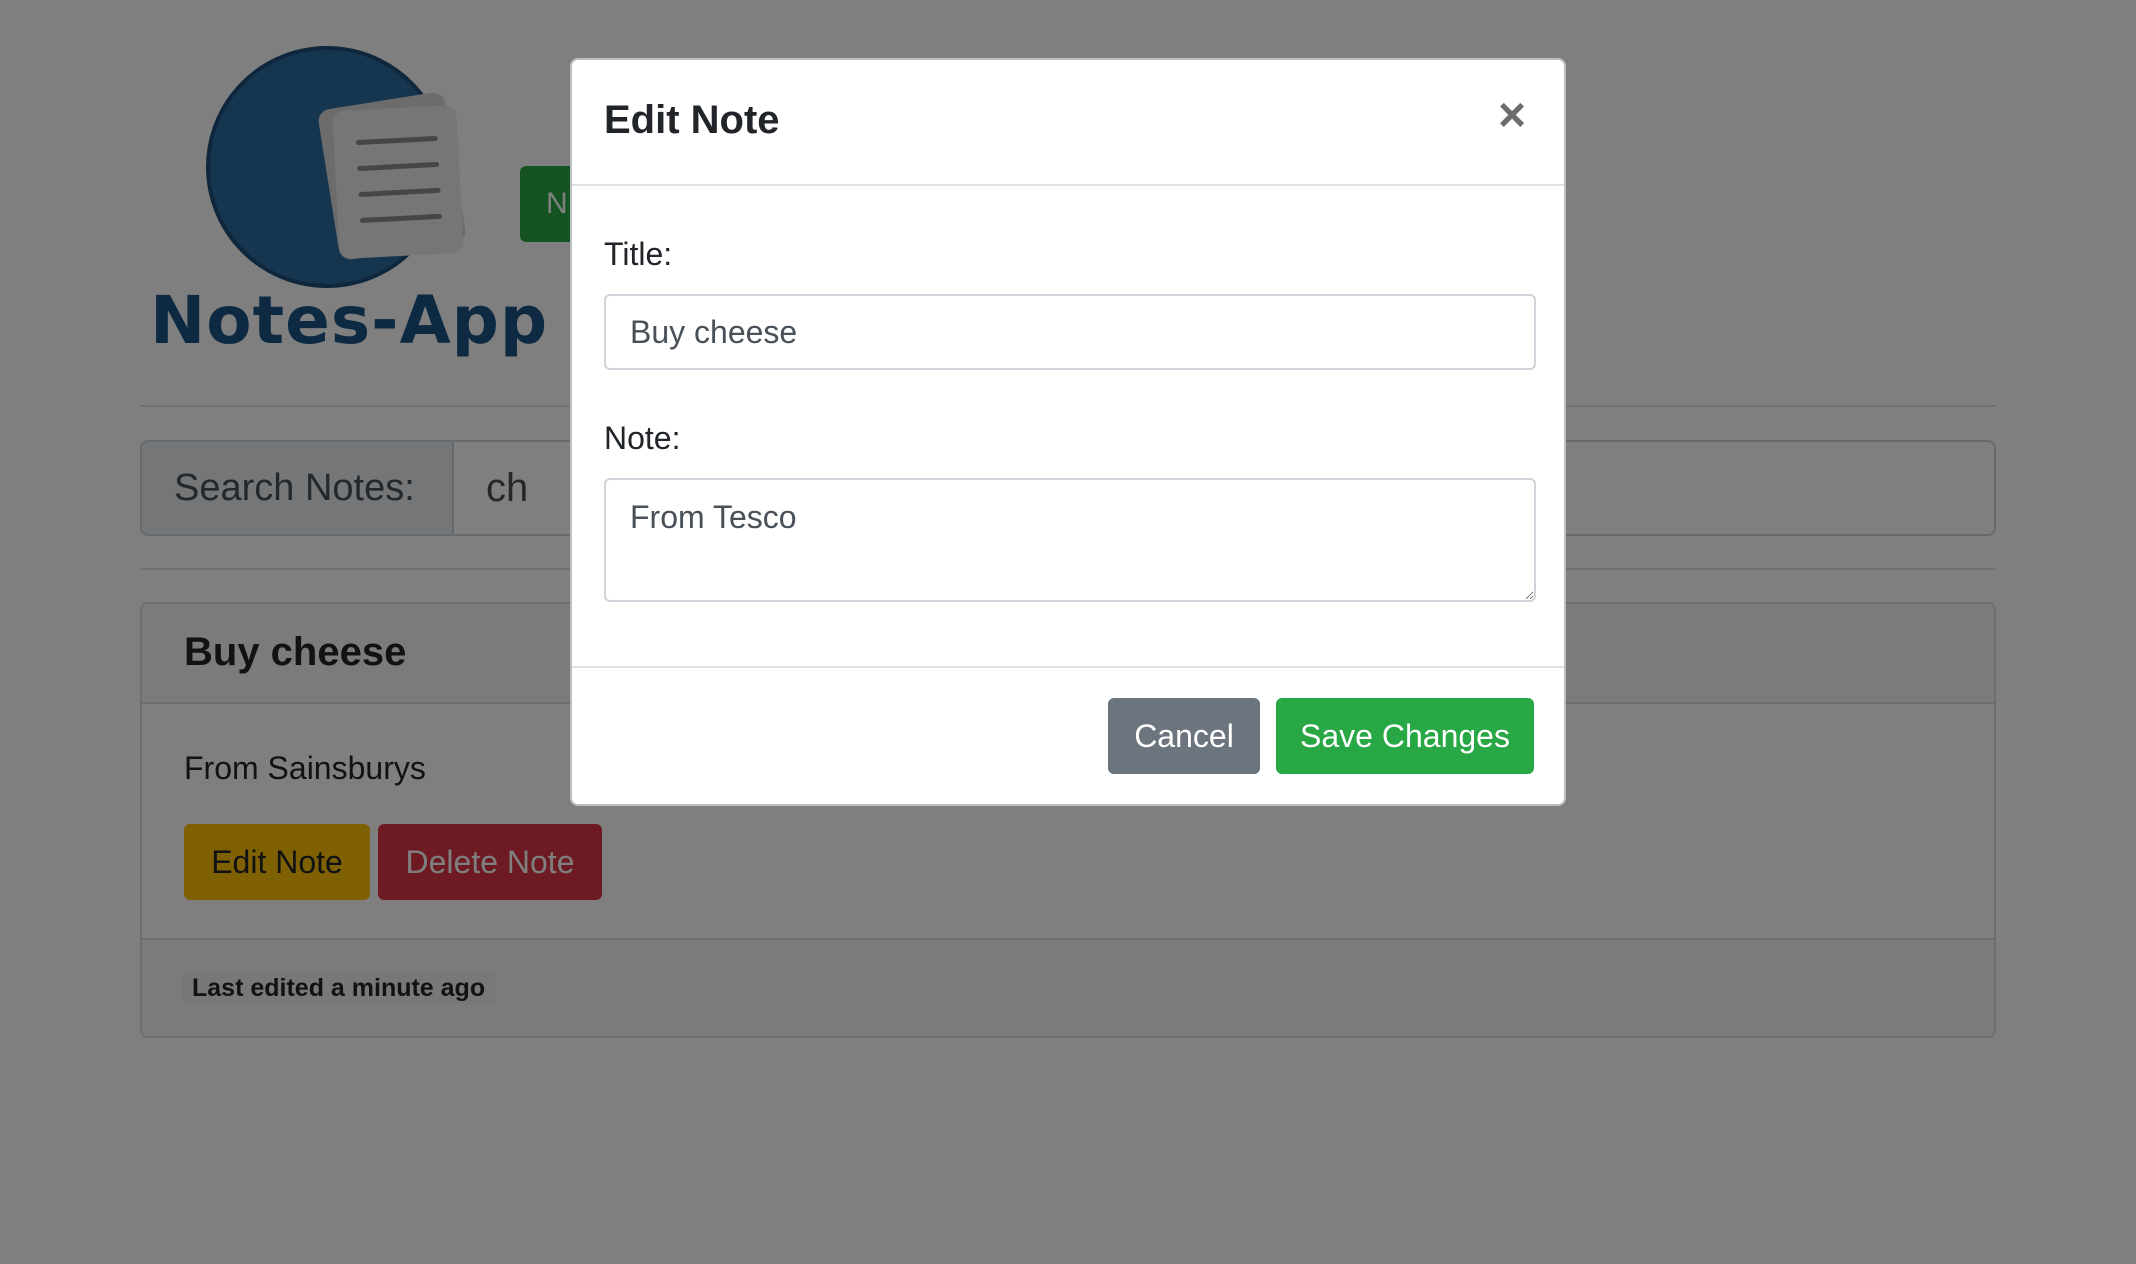 This screenshot has height=1264, width=2136. What do you see at coordinates (1068, 735) in the screenshot?
I see `modal-footer: Cancel Save Changes` at bounding box center [1068, 735].